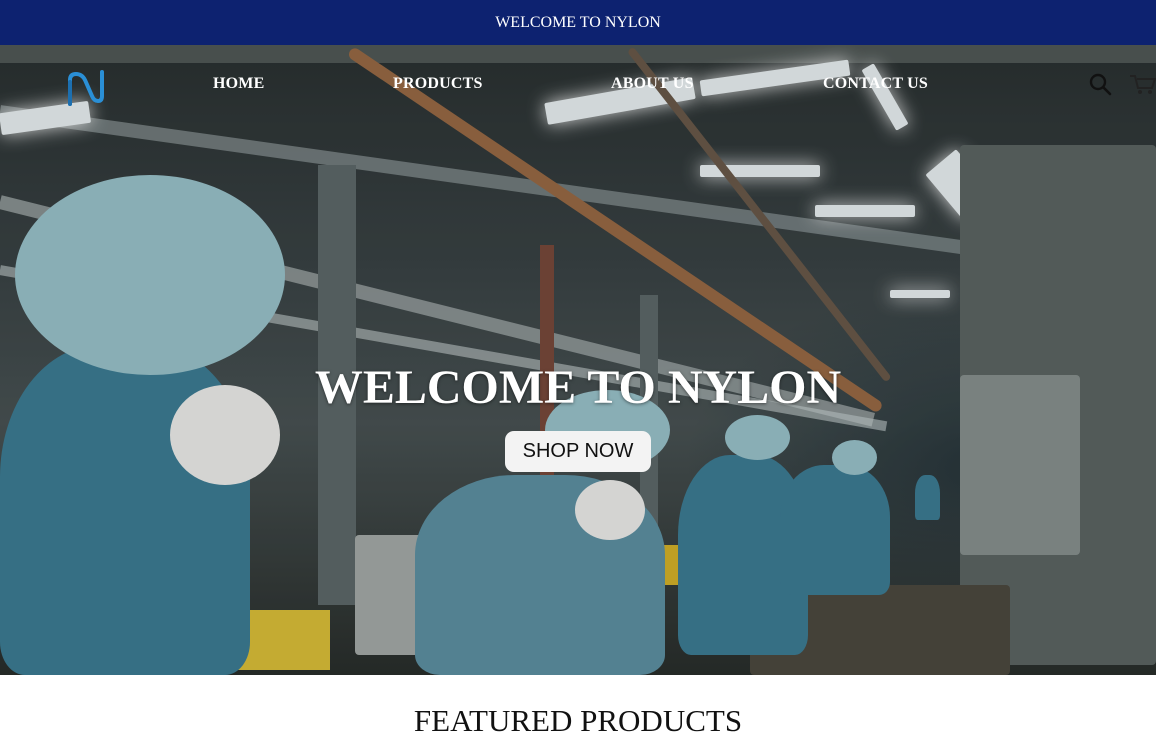  Describe the element at coordinates (1142, 84) in the screenshot. I see `cart-icon` at that location.